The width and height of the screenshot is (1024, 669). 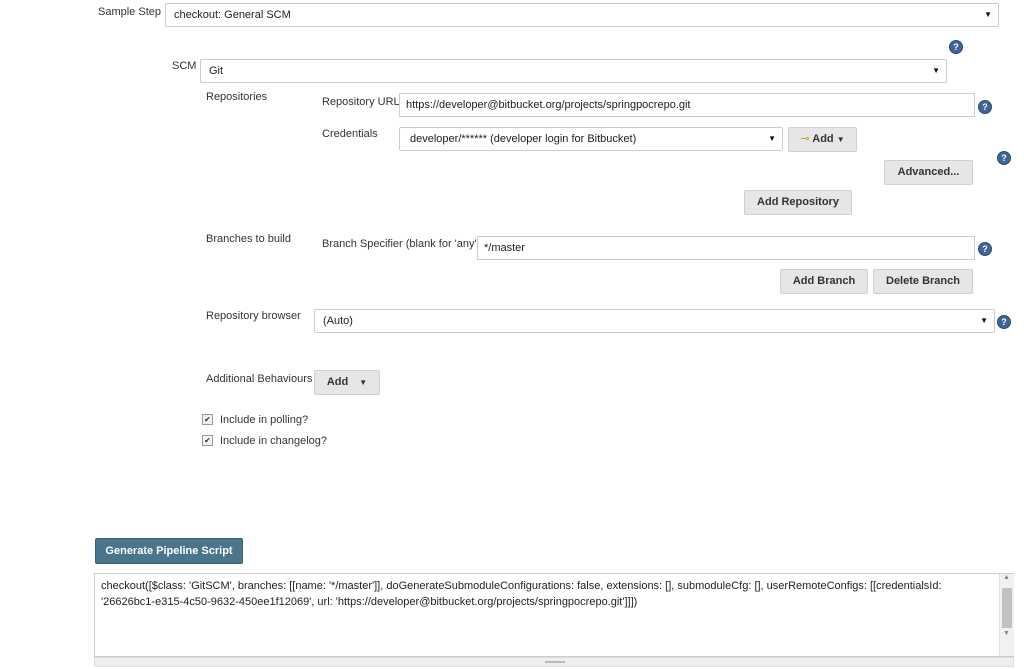 I want to click on branches-label: Branches to build, so click(x=248, y=239).